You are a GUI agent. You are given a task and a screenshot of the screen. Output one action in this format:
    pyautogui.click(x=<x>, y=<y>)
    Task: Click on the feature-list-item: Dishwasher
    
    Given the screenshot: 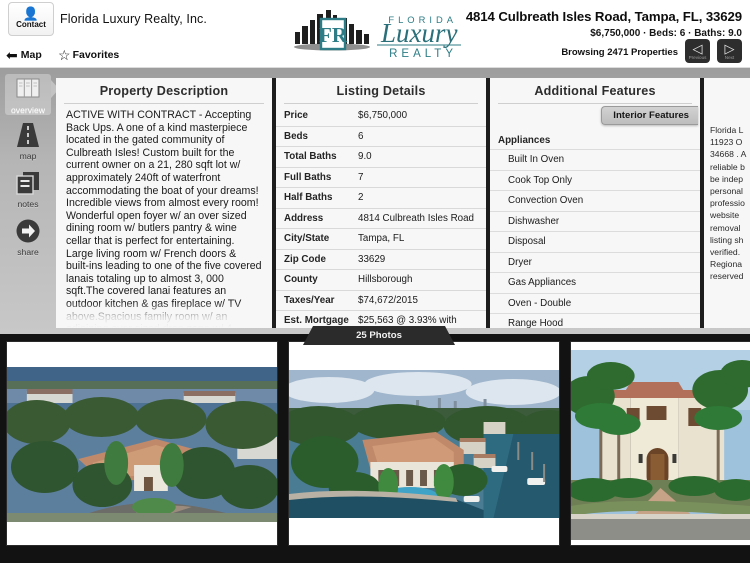 What is the action you would take?
    pyautogui.click(x=595, y=221)
    